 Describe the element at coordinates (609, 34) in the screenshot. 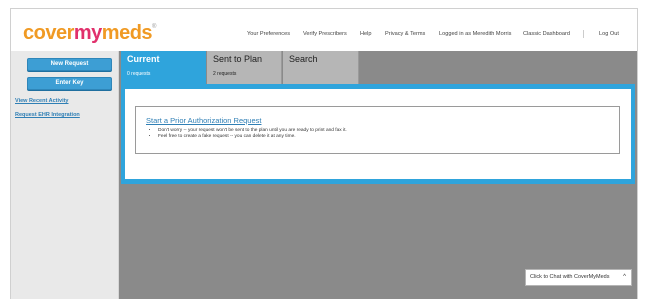

I see `nav-log-out: Log Out` at that location.